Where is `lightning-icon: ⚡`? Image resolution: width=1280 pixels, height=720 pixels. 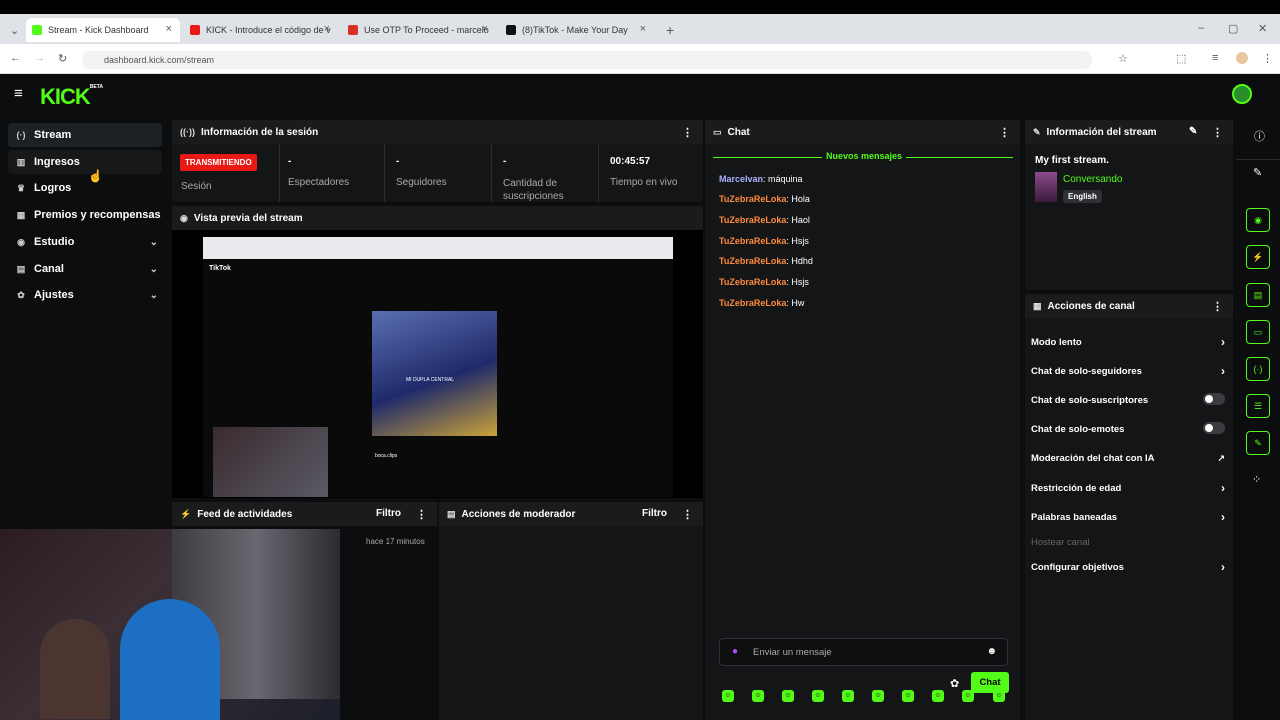
lightning-icon: ⚡ is located at coordinates (186, 513).